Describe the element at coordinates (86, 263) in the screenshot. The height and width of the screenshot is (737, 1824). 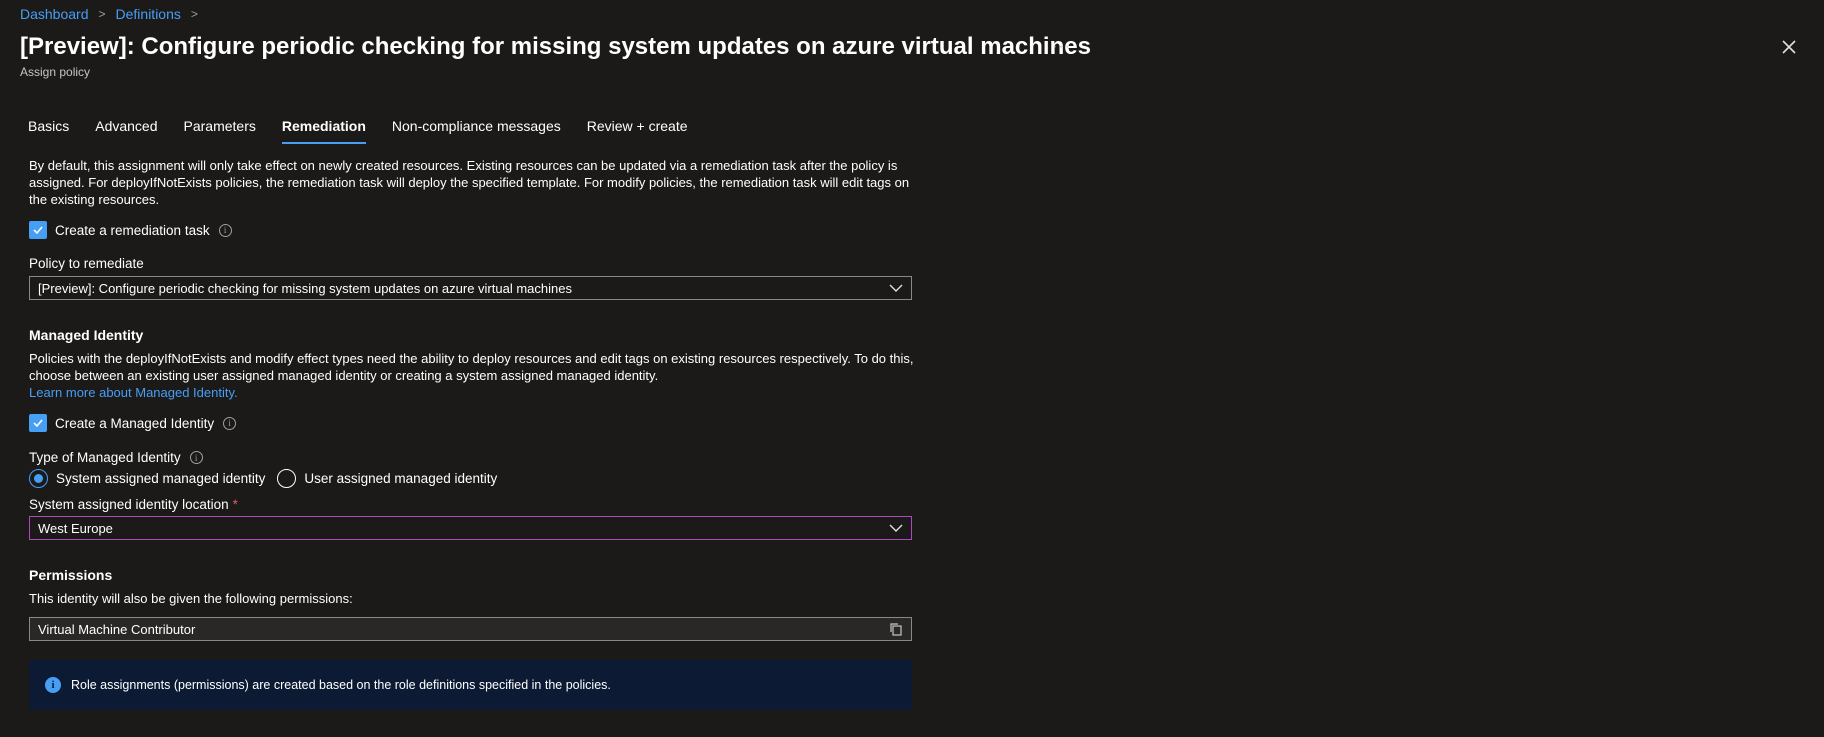
I see `policy-to-remediate-label: Policy to remediate` at that location.